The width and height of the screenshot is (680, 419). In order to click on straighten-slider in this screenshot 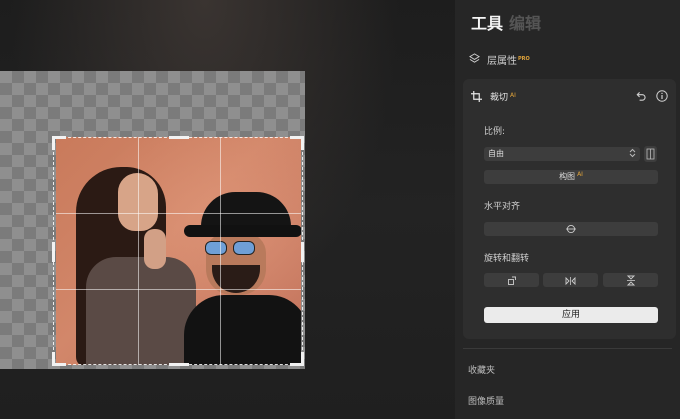, I will do `click(571, 229)`.